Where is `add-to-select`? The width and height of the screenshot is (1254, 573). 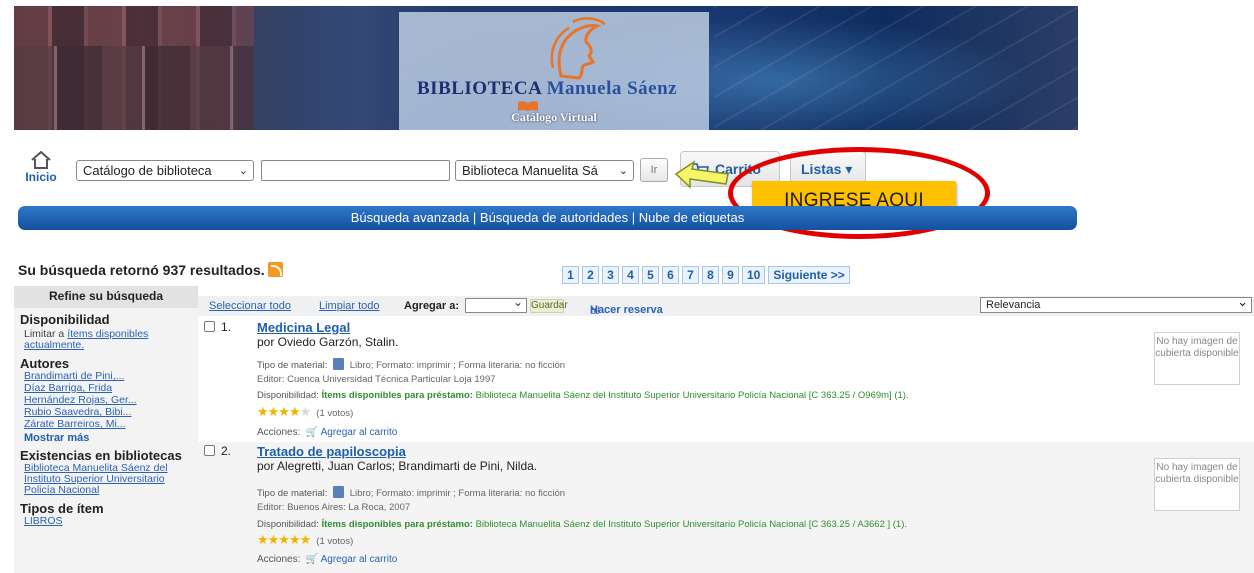
add-to-select is located at coordinates (496, 304).